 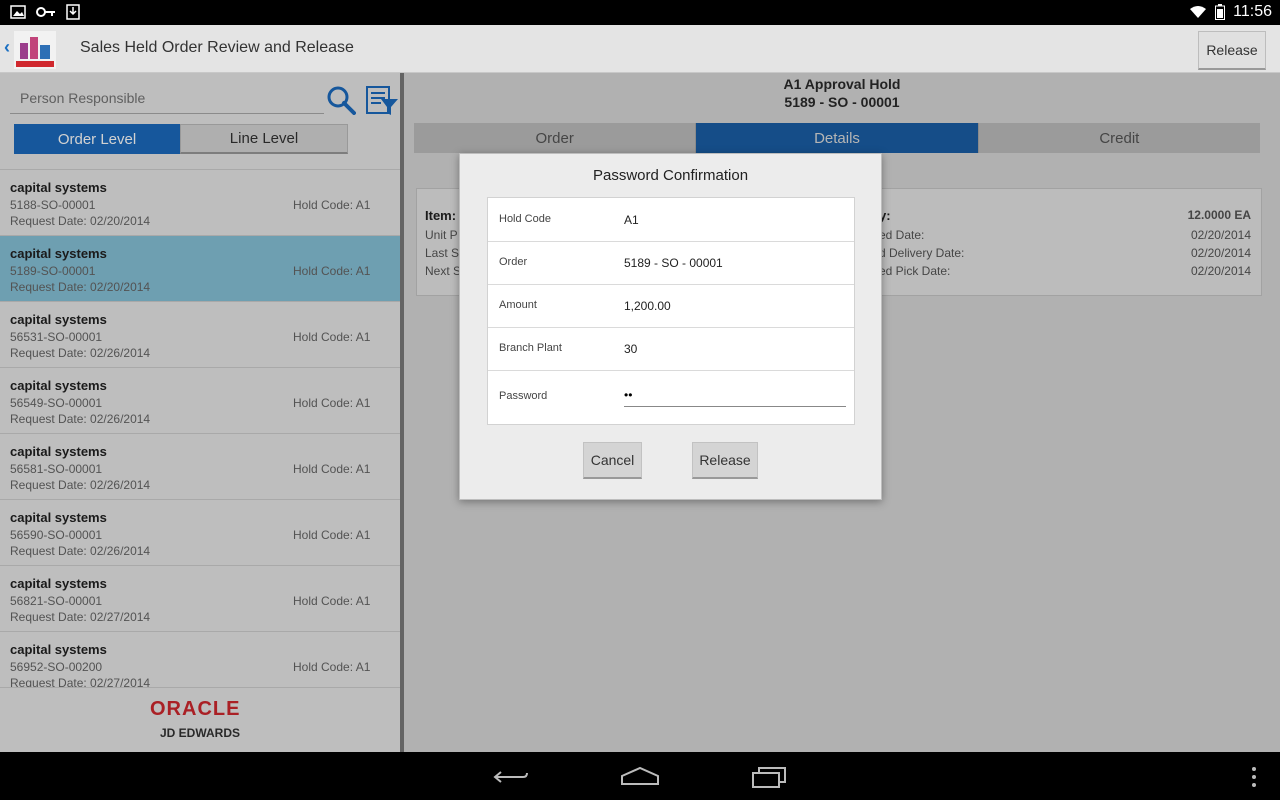 I want to click on wifi-icon, so click(x=1198, y=12).